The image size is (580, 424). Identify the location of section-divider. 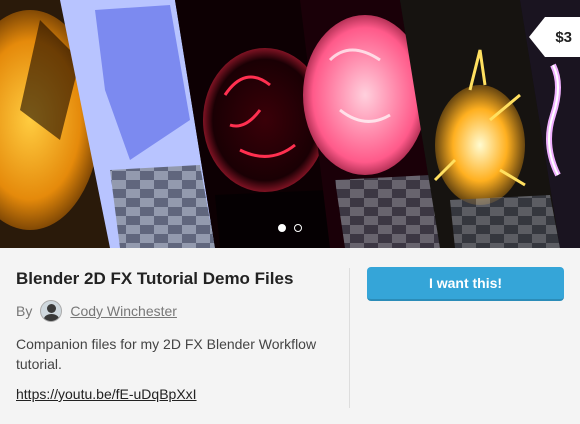
(349, 338).